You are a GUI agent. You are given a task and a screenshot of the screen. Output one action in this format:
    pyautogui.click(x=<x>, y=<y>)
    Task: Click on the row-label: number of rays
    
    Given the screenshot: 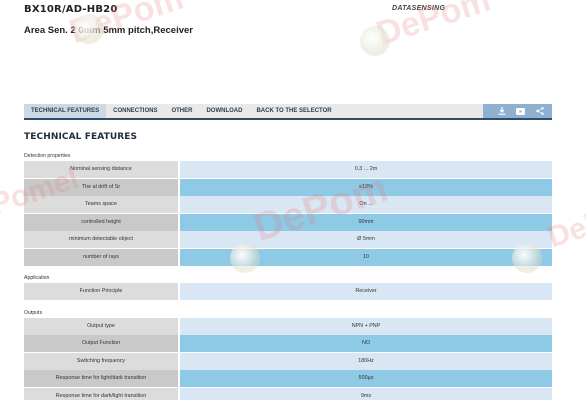 What is the action you would take?
    pyautogui.click(x=102, y=257)
    